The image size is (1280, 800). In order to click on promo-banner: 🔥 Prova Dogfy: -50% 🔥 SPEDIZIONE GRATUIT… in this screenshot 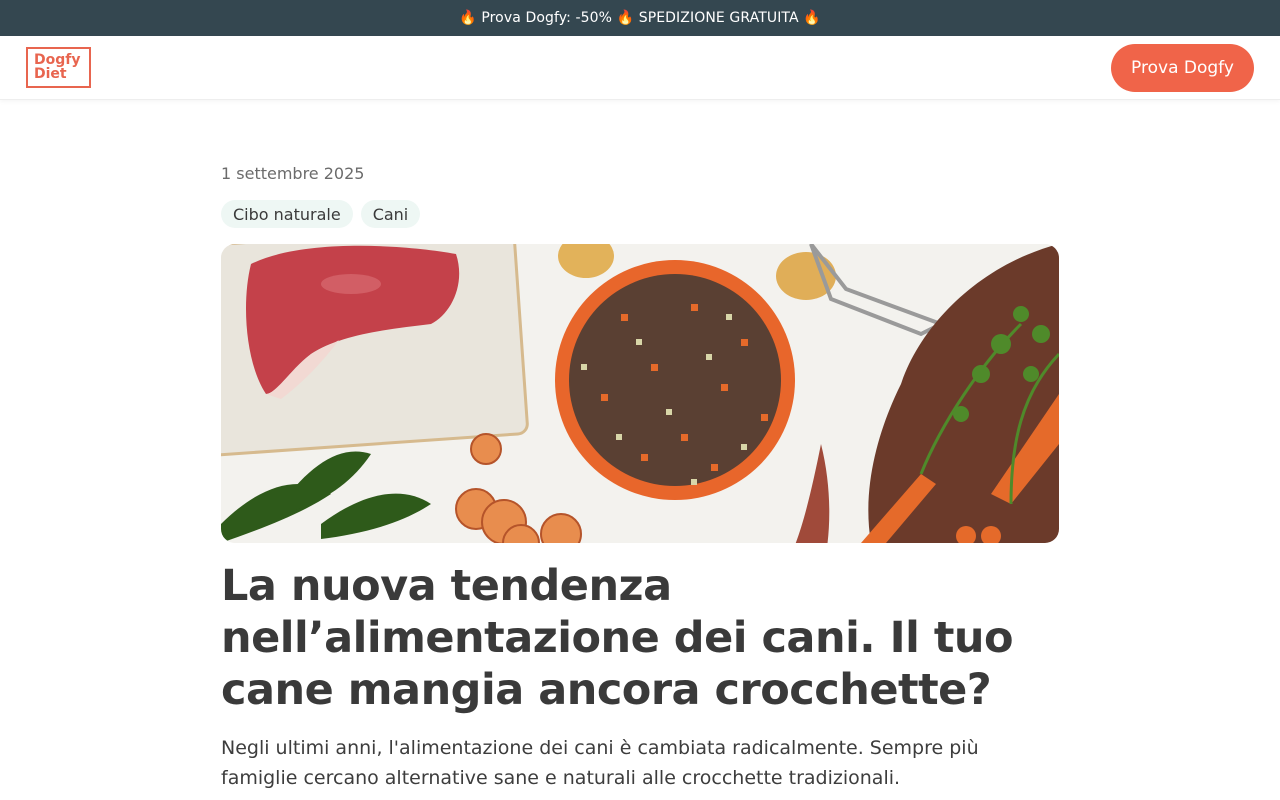, I will do `click(640, 18)`.